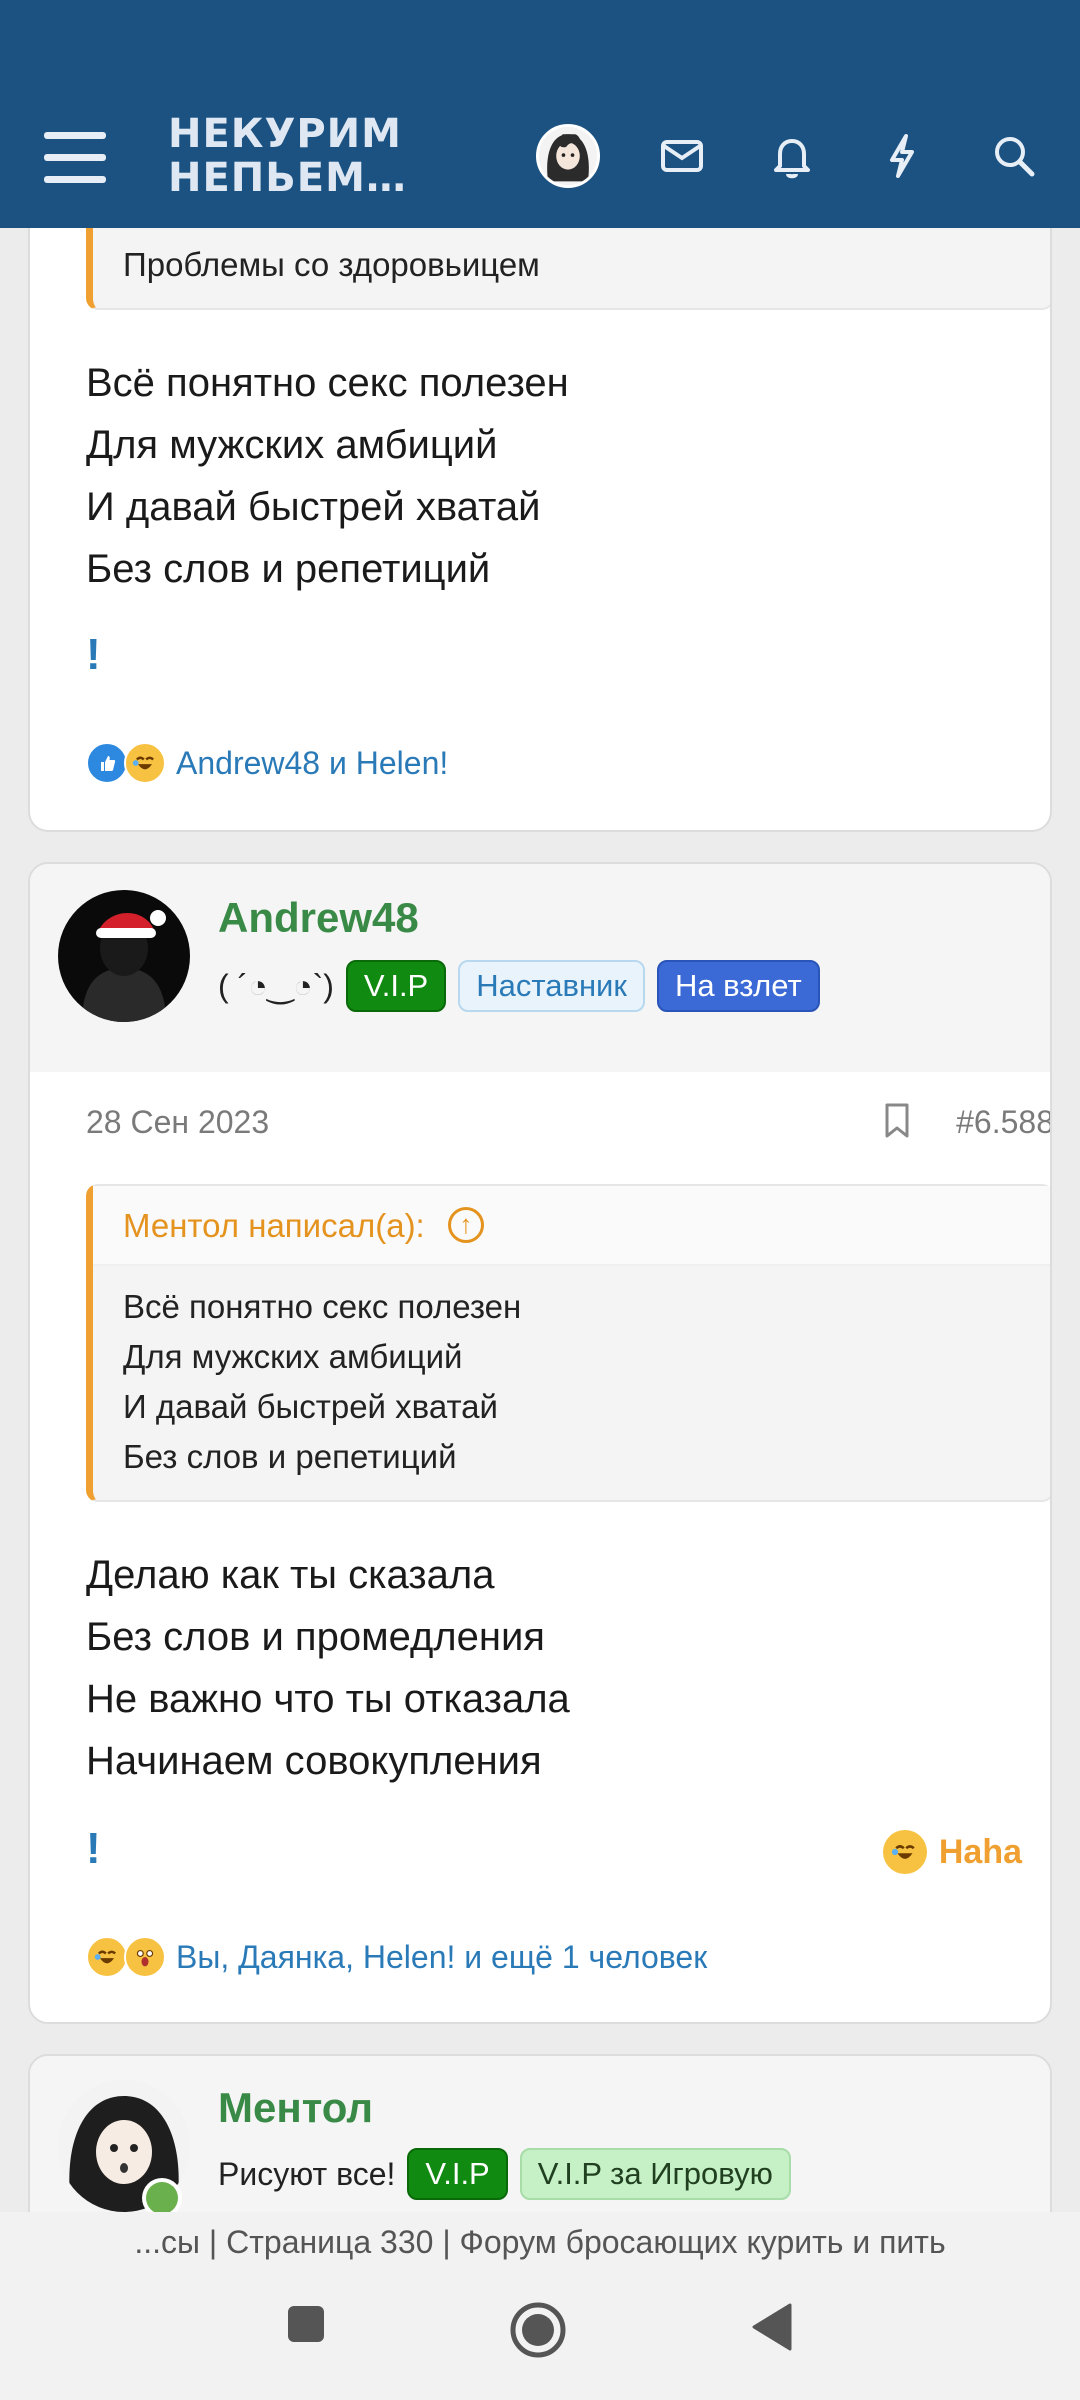 The width and height of the screenshot is (1080, 2400). Describe the element at coordinates (124, 956) in the screenshot. I see `author-avatar` at that location.